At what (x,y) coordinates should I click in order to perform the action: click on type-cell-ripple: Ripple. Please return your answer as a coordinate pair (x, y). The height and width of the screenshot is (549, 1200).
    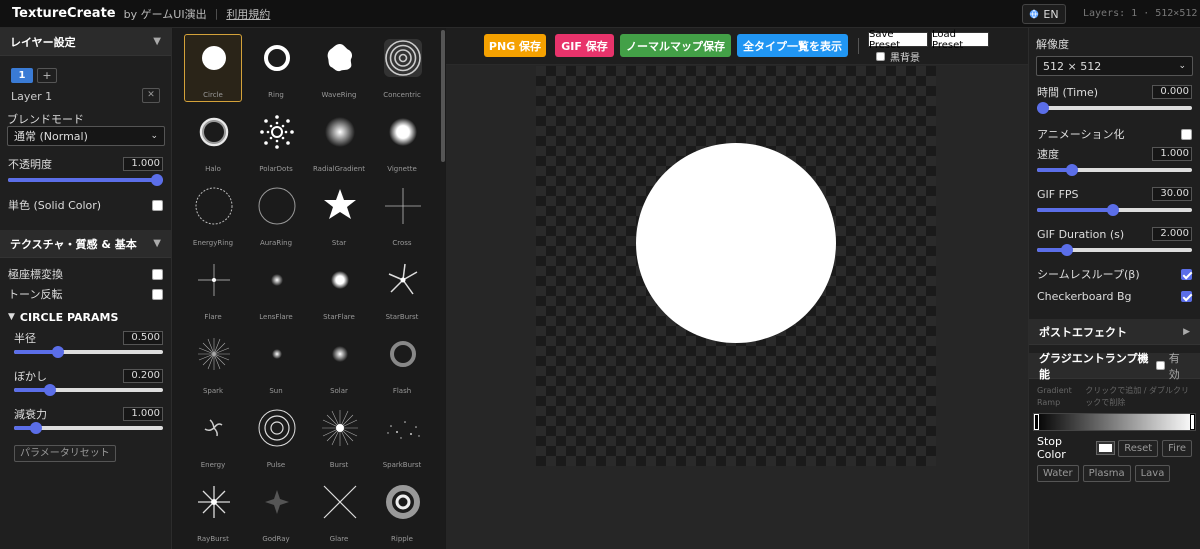
    Looking at the image, I should click on (402, 512).